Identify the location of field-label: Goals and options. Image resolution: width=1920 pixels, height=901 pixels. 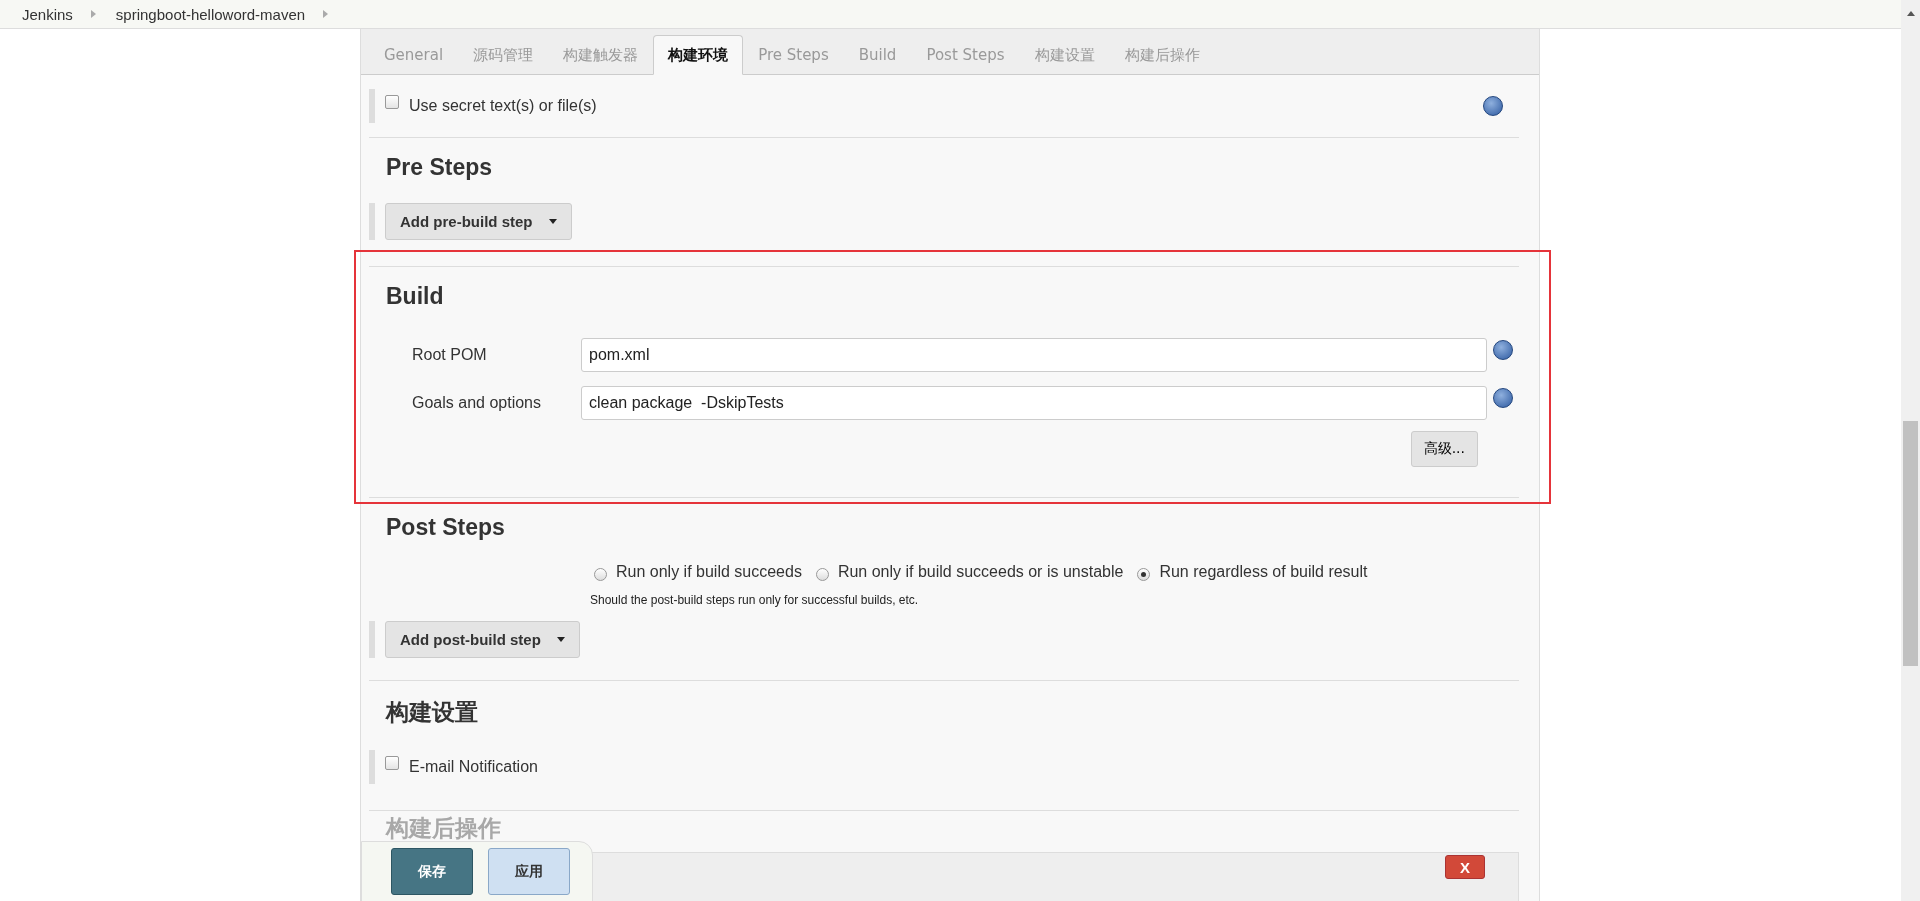
(476, 403).